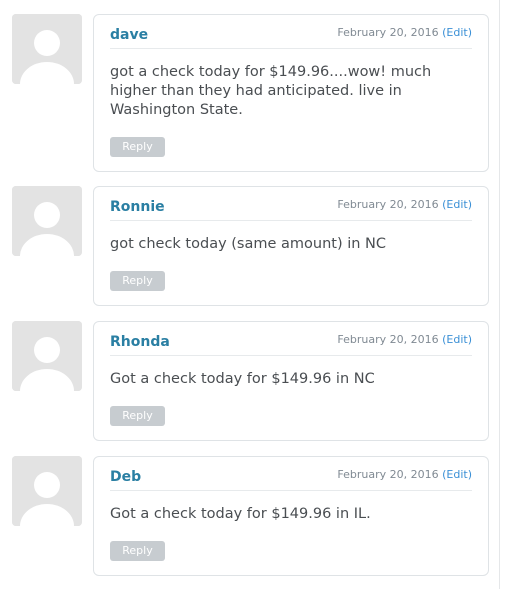 The height and width of the screenshot is (589, 505). I want to click on author-name-link: Rhonda, so click(140, 342).